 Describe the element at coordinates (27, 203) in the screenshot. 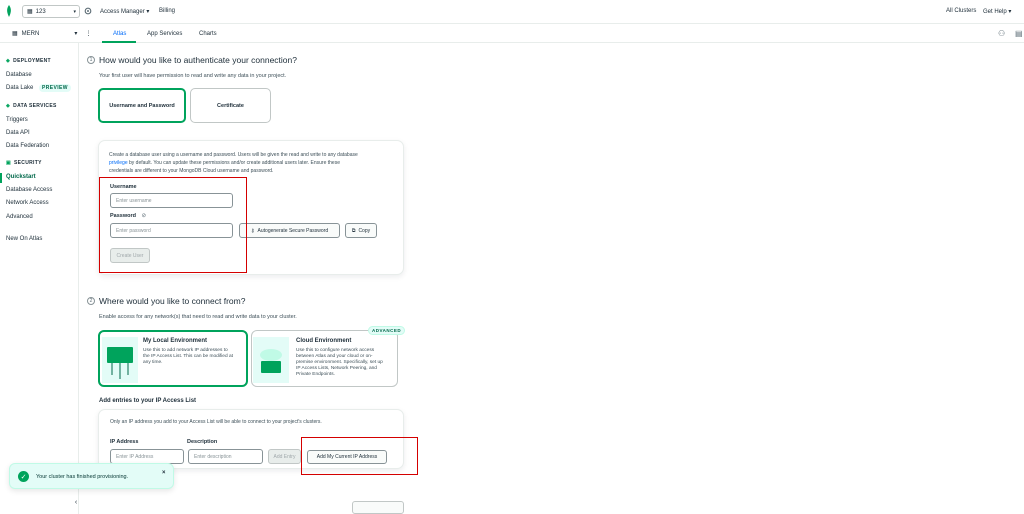

I see `sidebar-item-network-access: Network Access` at that location.